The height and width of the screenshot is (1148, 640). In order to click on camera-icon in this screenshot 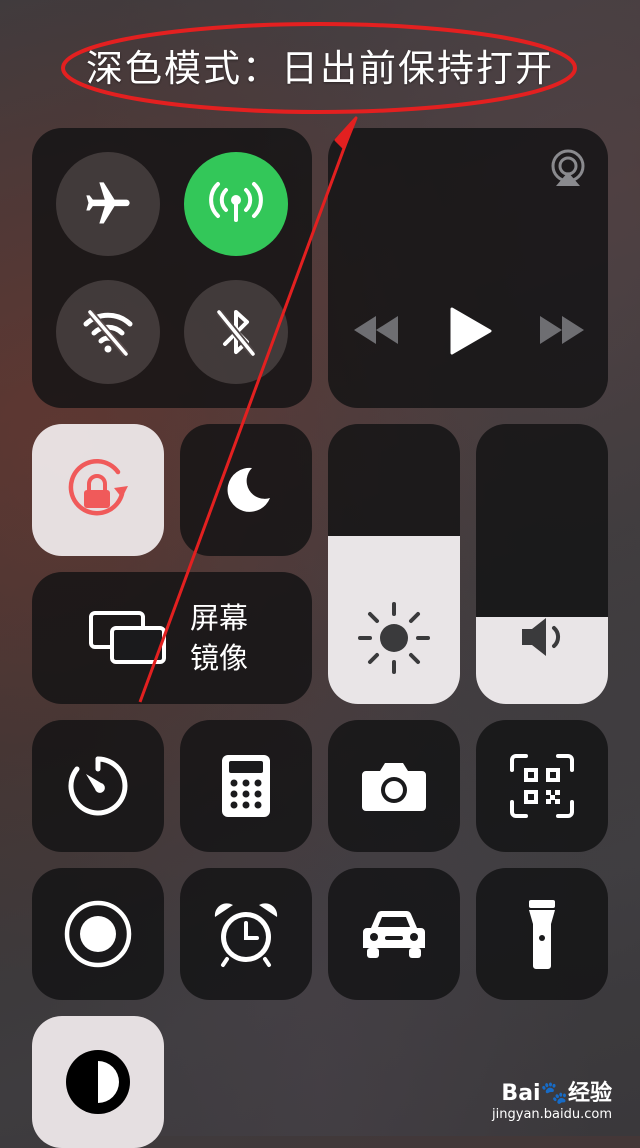, I will do `click(394, 787)`.